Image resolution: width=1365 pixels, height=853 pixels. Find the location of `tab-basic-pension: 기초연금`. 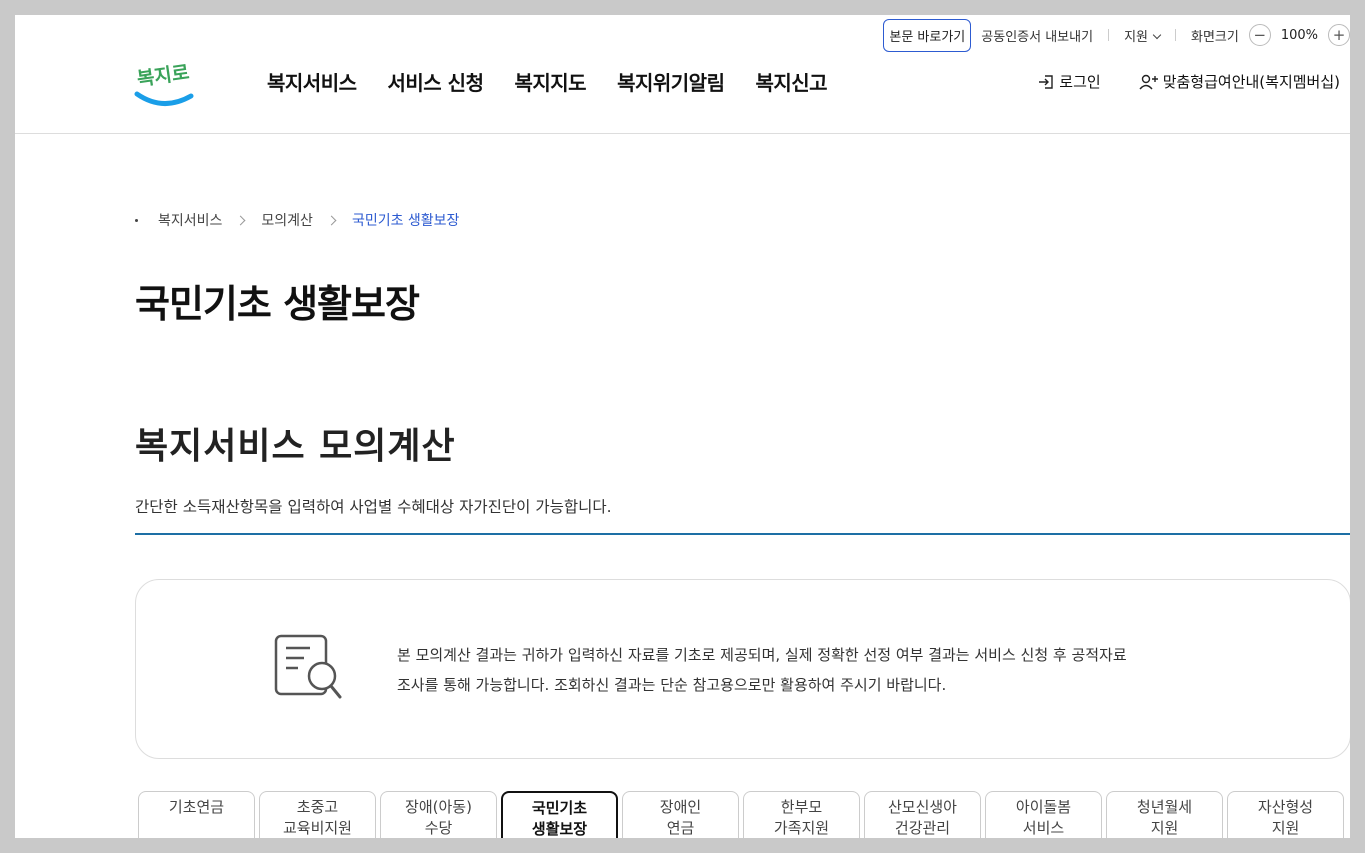

tab-basic-pension: 기초연금 is located at coordinates (196, 814).